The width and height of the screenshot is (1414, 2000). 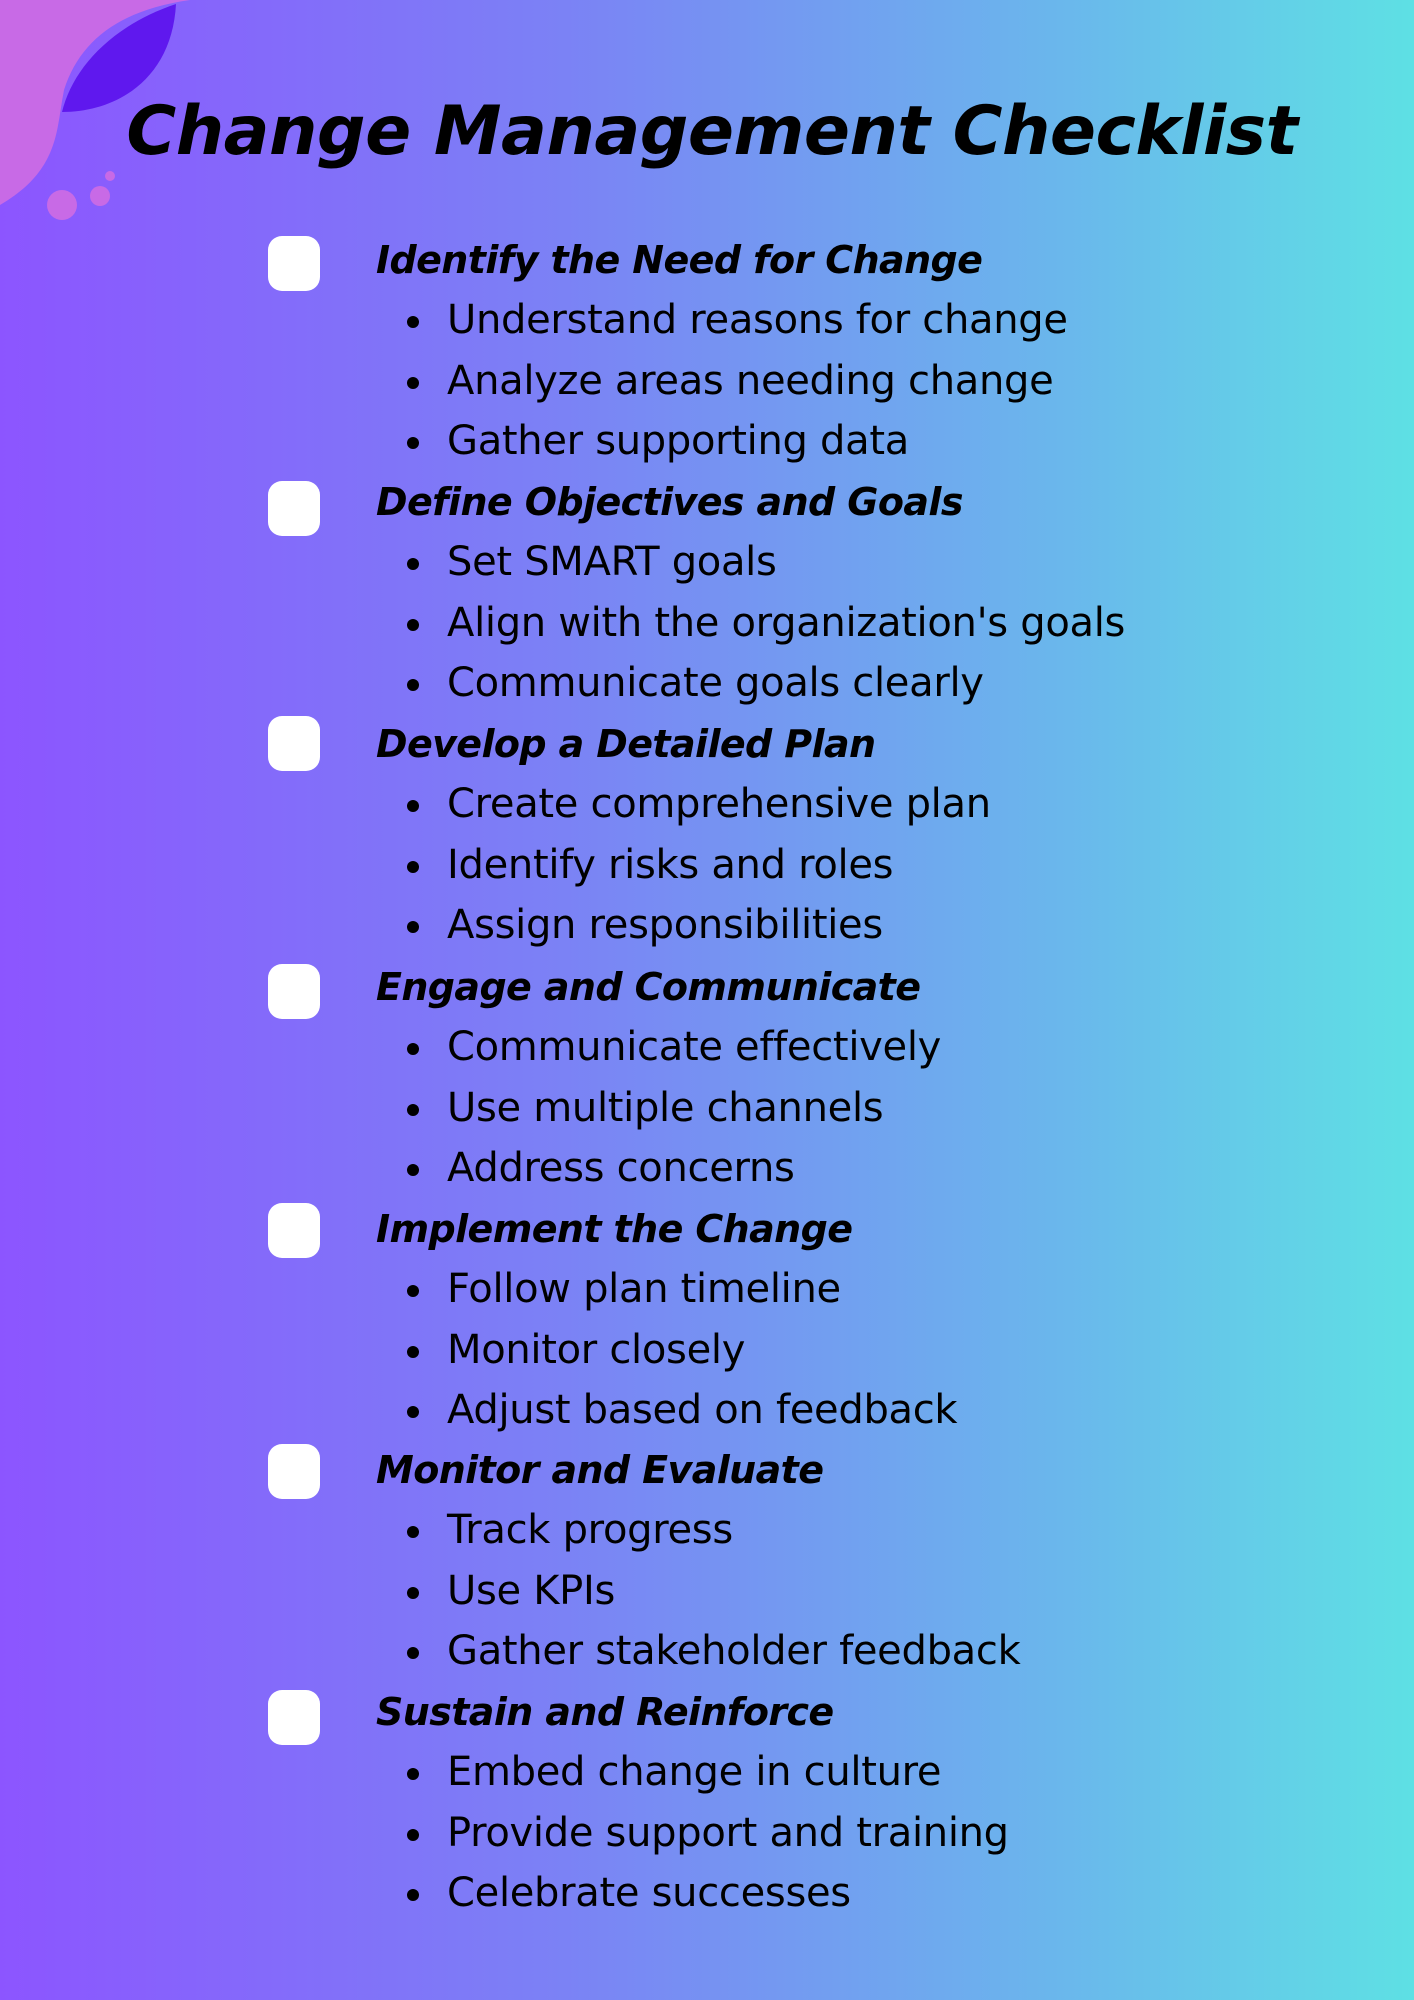 What do you see at coordinates (110, 176) in the screenshot?
I see `bubble-small` at bounding box center [110, 176].